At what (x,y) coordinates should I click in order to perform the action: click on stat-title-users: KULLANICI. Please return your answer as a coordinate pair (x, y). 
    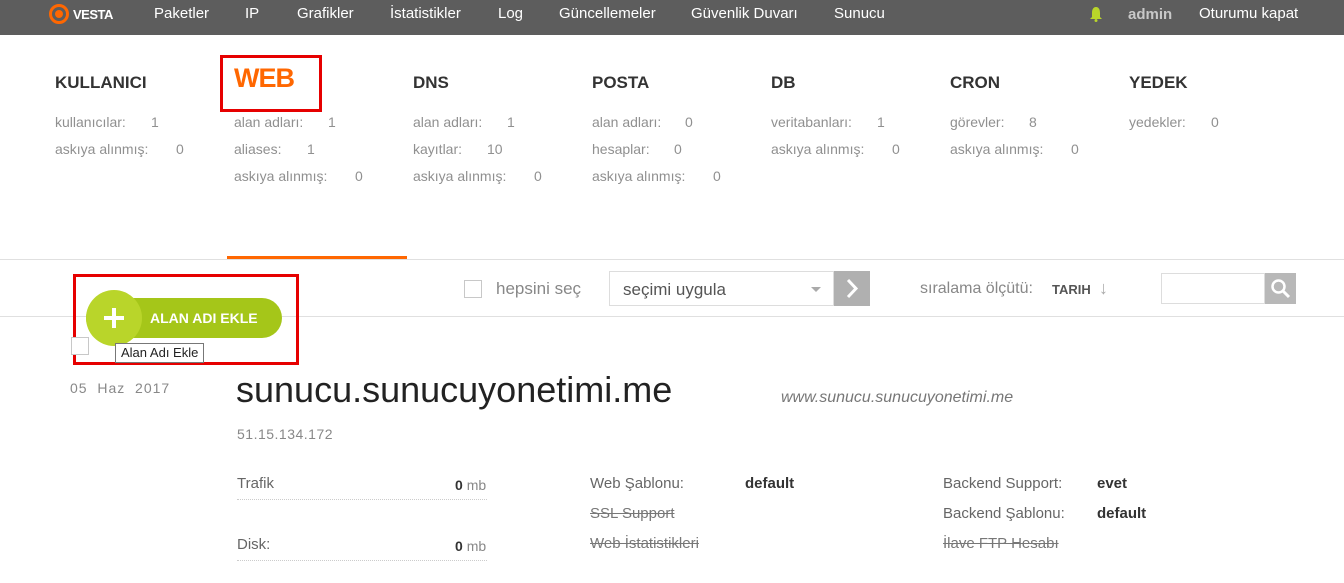
    Looking at the image, I should click on (101, 83).